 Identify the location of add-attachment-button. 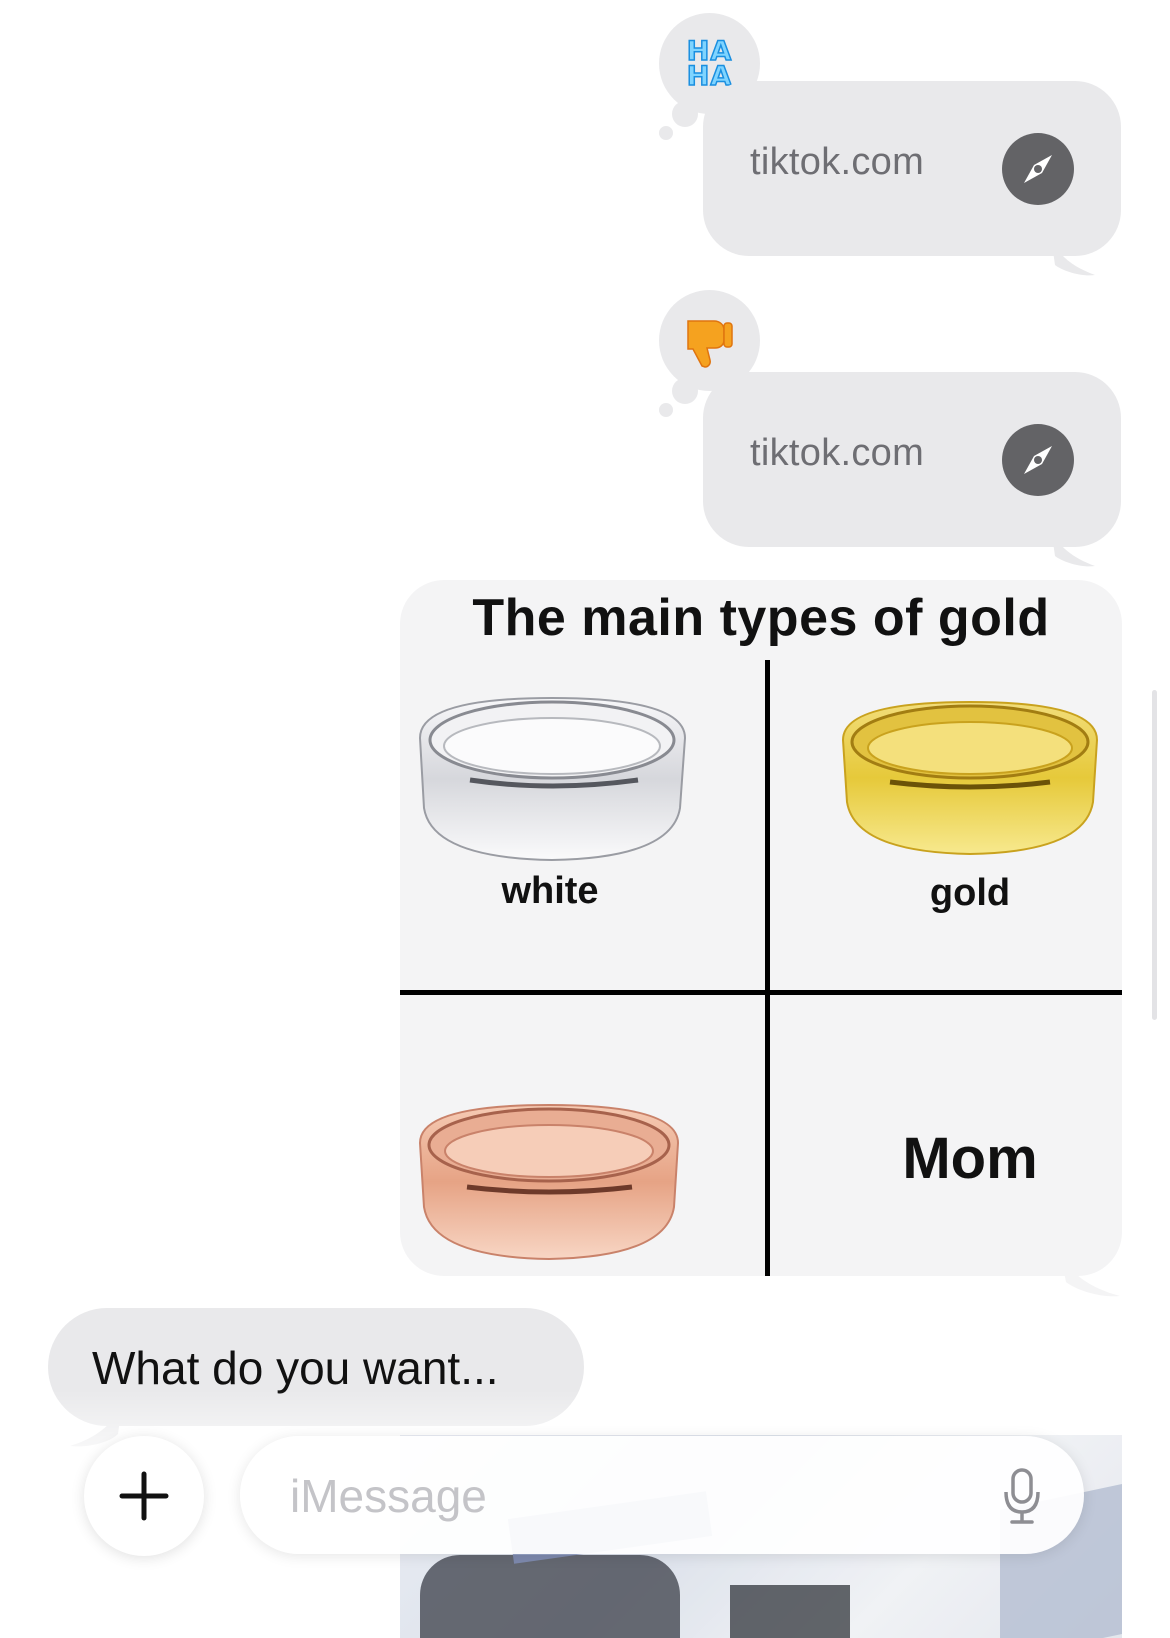
(144, 1496).